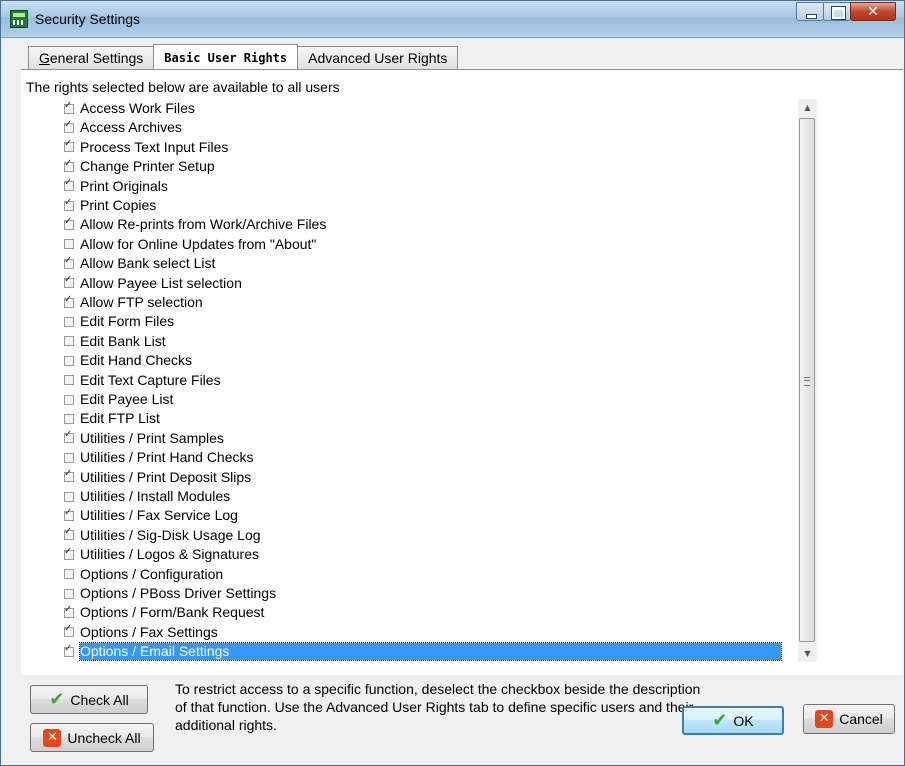 The height and width of the screenshot is (766, 905). I want to click on right-item: Allow Re-prints from Work/Archive Files, so click(421, 224).